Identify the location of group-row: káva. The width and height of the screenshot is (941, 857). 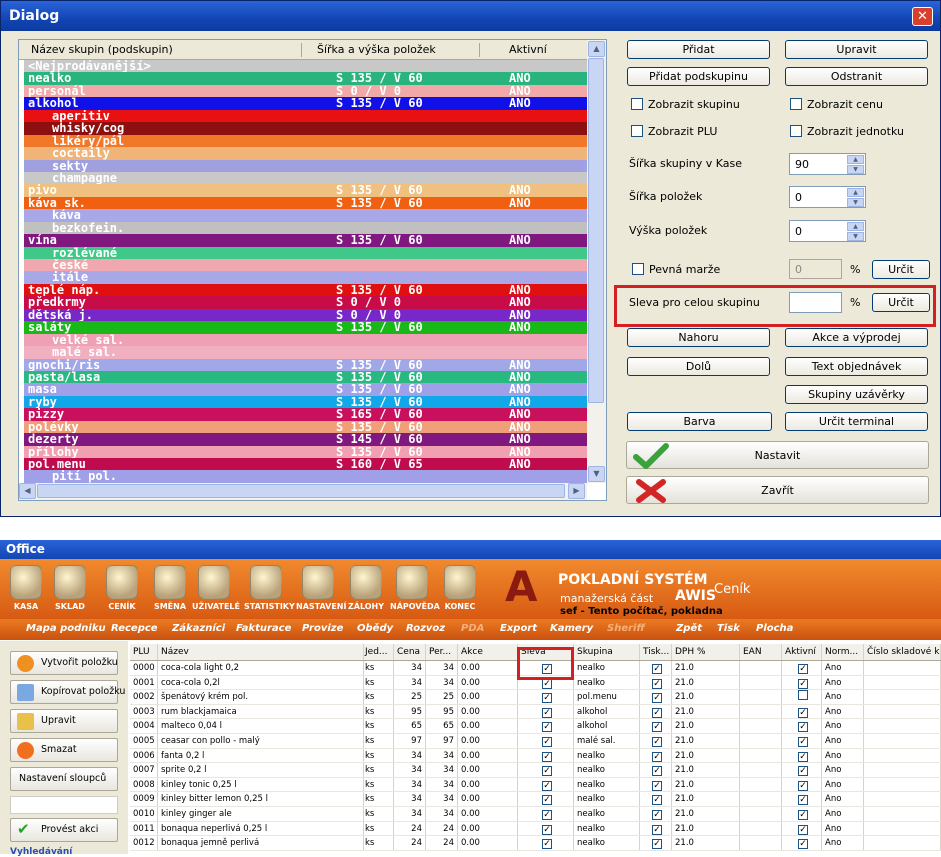
(305, 215).